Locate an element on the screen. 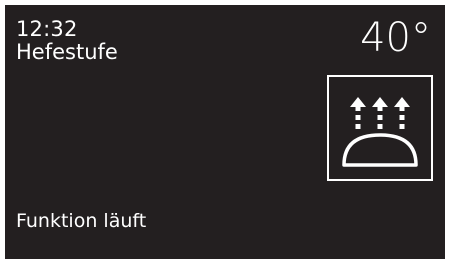  clock-time: 12:32 is located at coordinates (47, 29).